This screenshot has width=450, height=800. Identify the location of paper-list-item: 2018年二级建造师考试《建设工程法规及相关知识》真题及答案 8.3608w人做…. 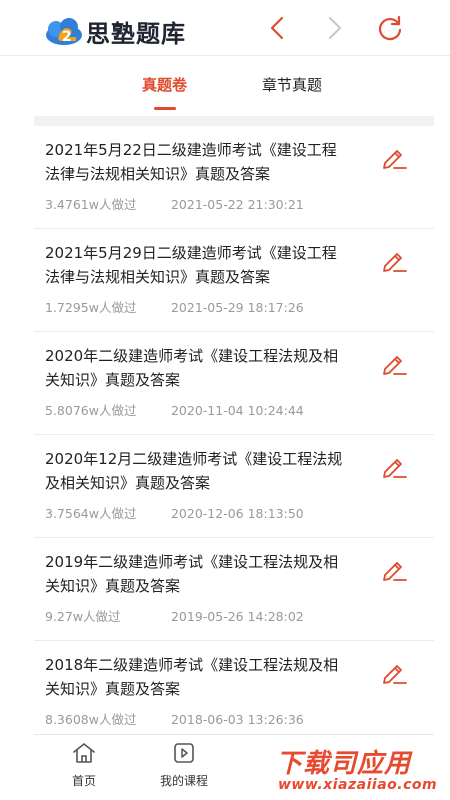
(234, 692).